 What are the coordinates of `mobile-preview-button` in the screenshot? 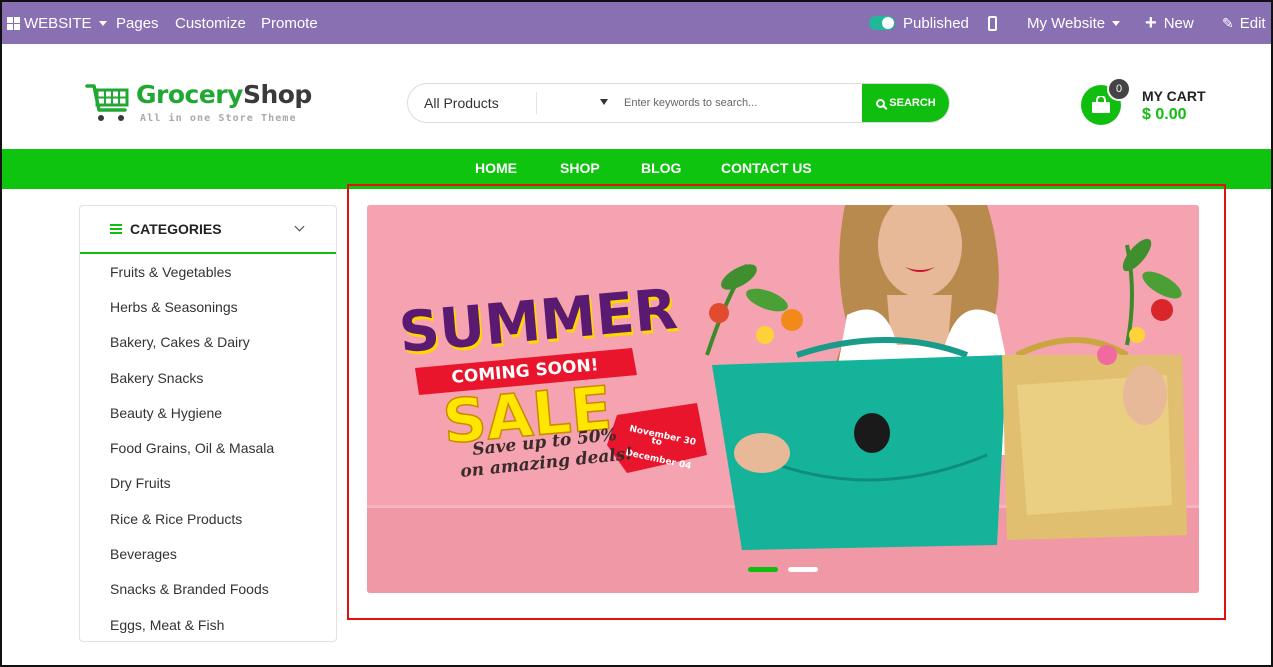 It's located at (992, 23).